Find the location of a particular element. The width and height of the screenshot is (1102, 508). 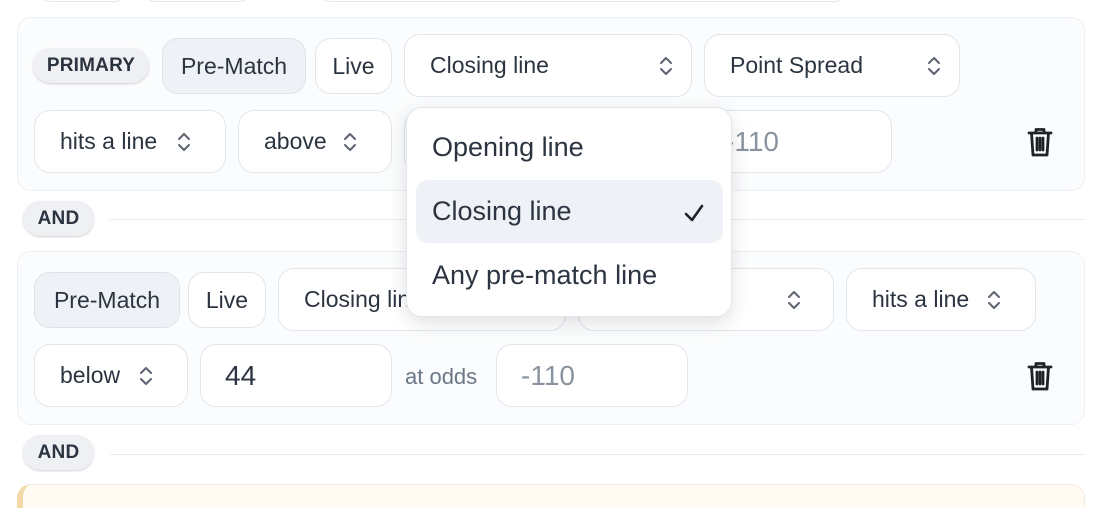

line-type-select: Closing line is located at coordinates (548, 65).